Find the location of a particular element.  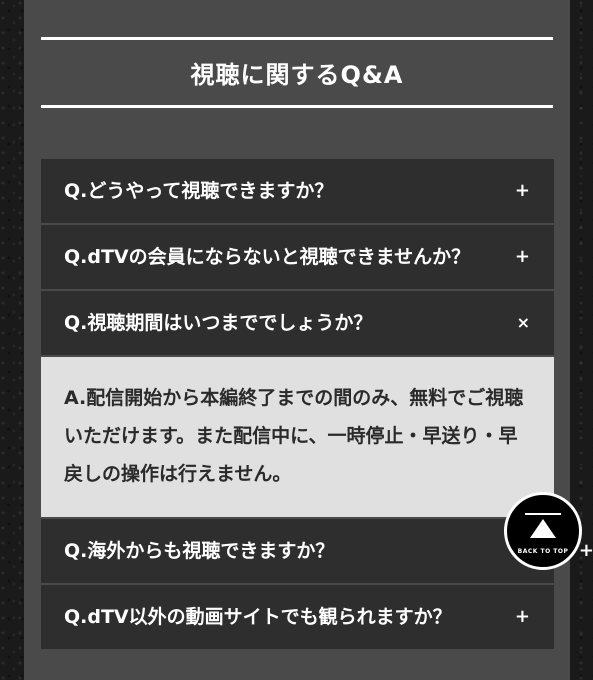

title-bottom-rule is located at coordinates (297, 106).